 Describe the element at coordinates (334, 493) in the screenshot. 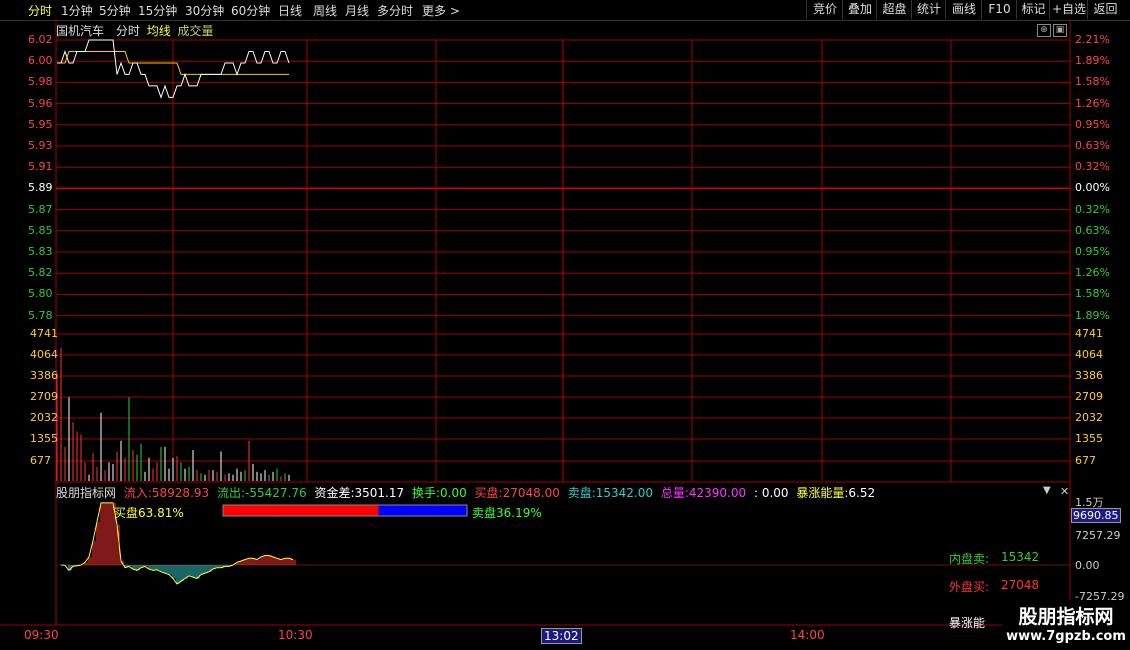

I see `diff-label: 资金差:` at that location.